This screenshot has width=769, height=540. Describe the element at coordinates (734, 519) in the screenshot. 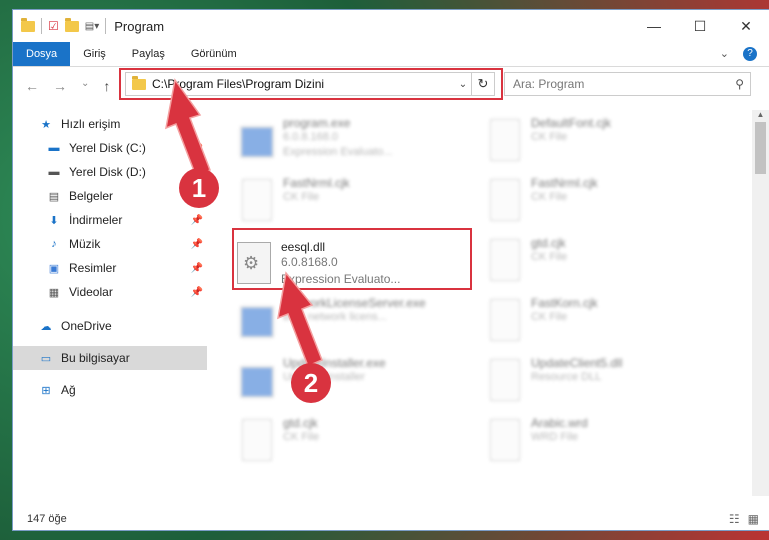

I see `details-view-icon: ☷` at that location.